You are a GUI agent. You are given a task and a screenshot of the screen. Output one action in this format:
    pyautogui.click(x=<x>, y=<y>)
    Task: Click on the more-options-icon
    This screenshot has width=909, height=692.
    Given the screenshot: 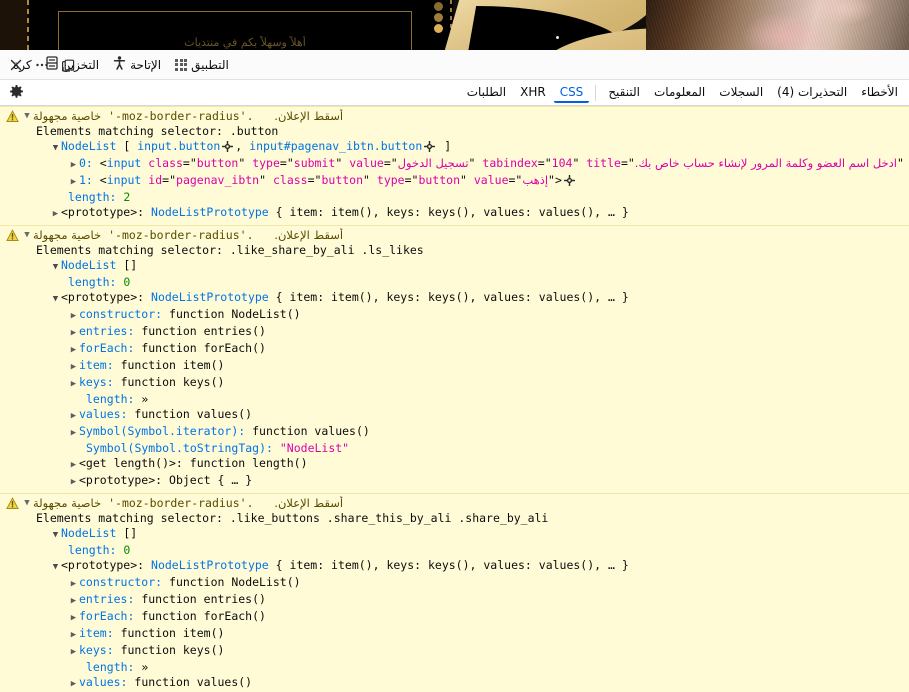 What is the action you would take?
    pyautogui.click(x=42, y=65)
    